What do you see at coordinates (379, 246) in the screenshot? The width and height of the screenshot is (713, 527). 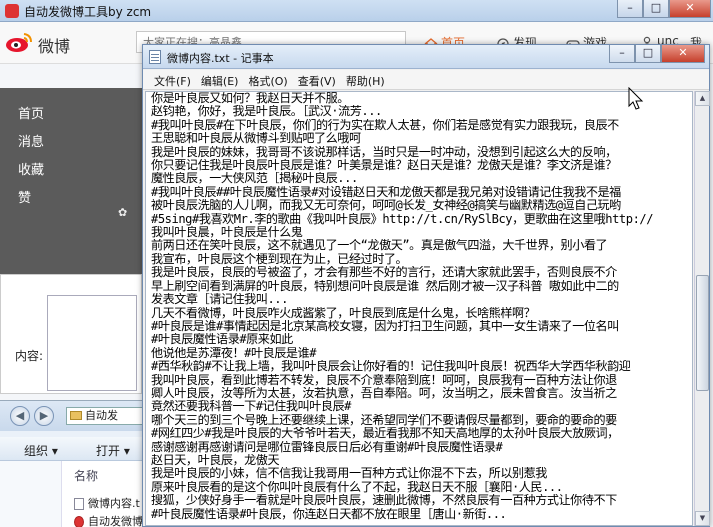 I see `text-line: 前两日还在笑叶良辰，这不就遇见了一个“龙傲天”。真是傲气四溢，大千世界，别小看了` at bounding box center [379, 246].